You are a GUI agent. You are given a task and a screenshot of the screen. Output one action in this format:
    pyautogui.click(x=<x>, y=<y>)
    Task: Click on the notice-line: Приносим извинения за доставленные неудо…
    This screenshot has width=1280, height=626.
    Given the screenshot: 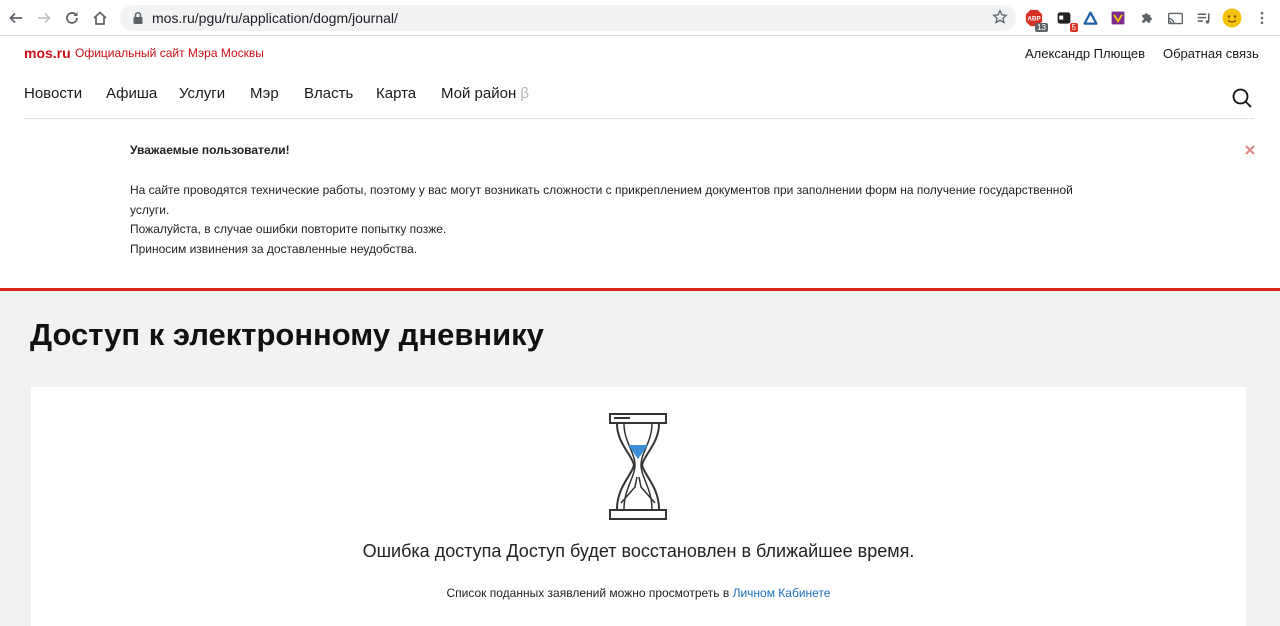 What is the action you would take?
    pyautogui.click(x=274, y=248)
    